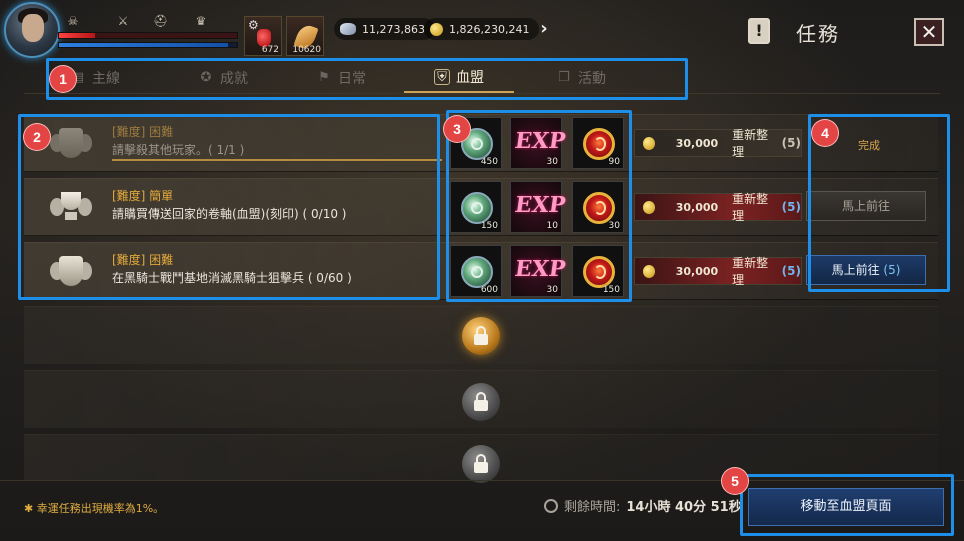 The width and height of the screenshot is (964, 541). Describe the element at coordinates (305, 36) in the screenshot. I see `feather-slot: 10620` at that location.